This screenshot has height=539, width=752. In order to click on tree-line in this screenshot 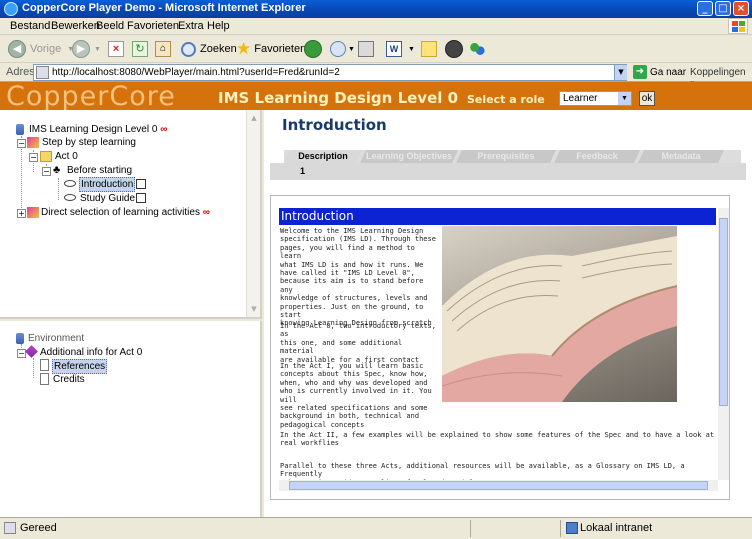, I will do `click(33, 368)`.